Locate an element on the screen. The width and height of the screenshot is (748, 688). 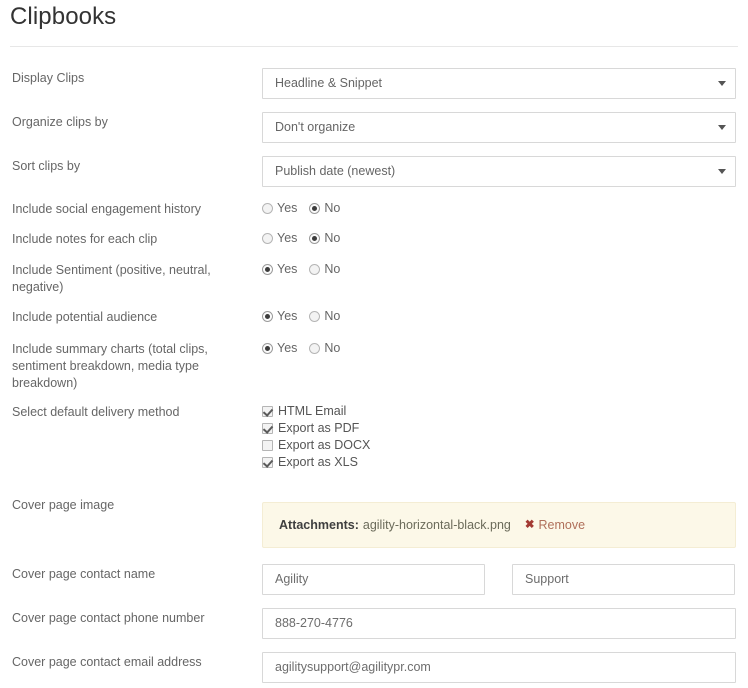
notes-each-clip-yes-option: Yes is located at coordinates (279, 239).